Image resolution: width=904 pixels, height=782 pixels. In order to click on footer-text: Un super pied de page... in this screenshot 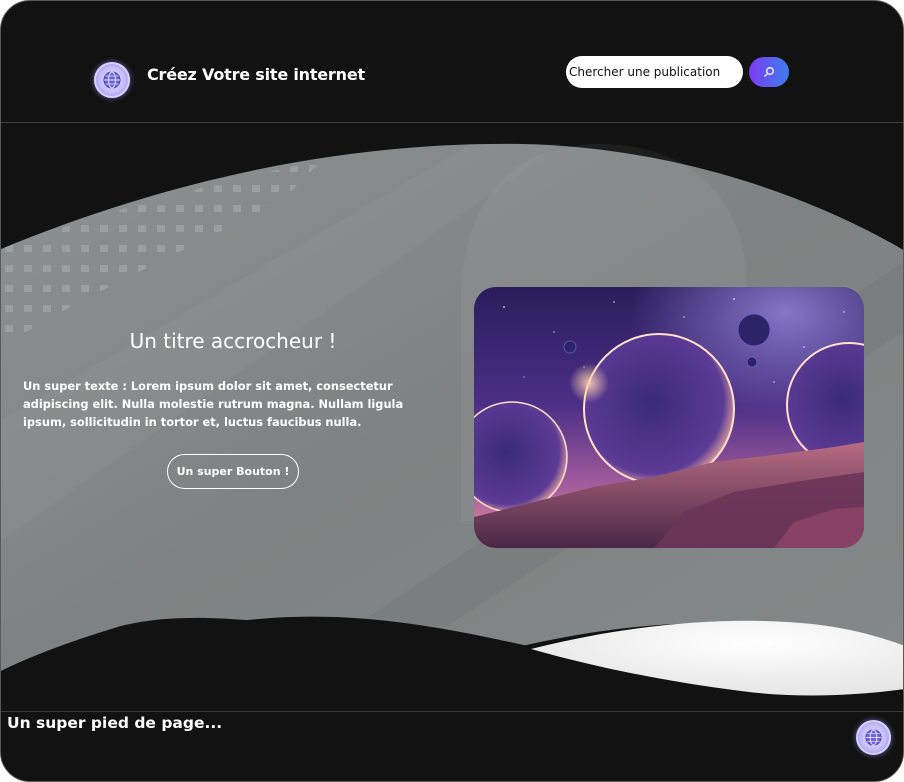, I will do `click(115, 723)`.